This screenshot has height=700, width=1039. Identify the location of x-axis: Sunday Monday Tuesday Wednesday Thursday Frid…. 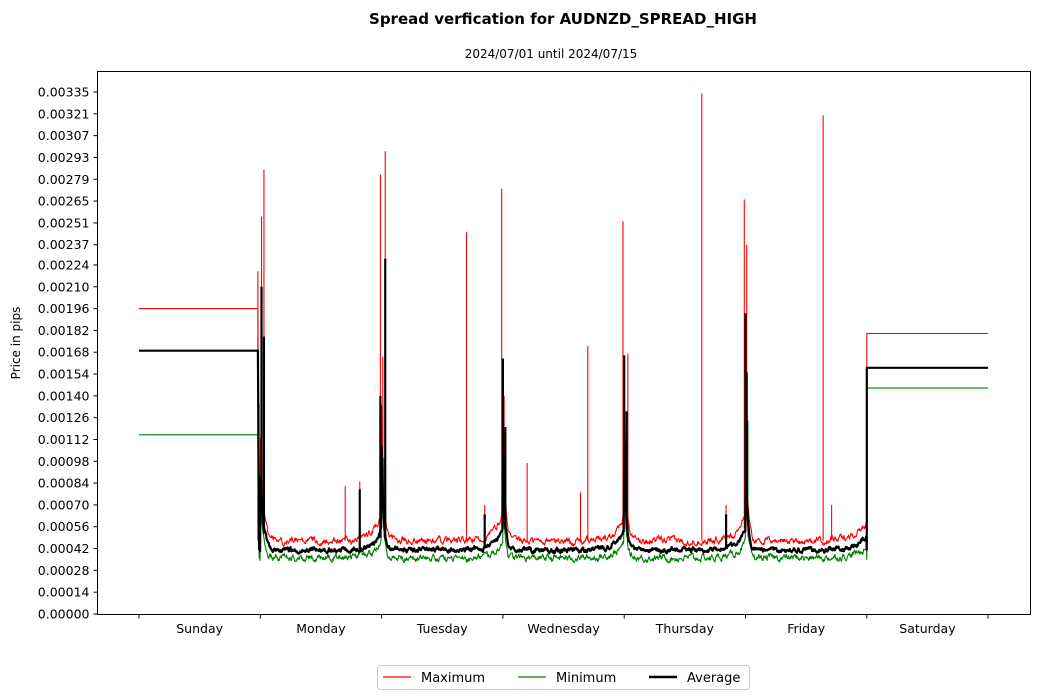
(563, 625).